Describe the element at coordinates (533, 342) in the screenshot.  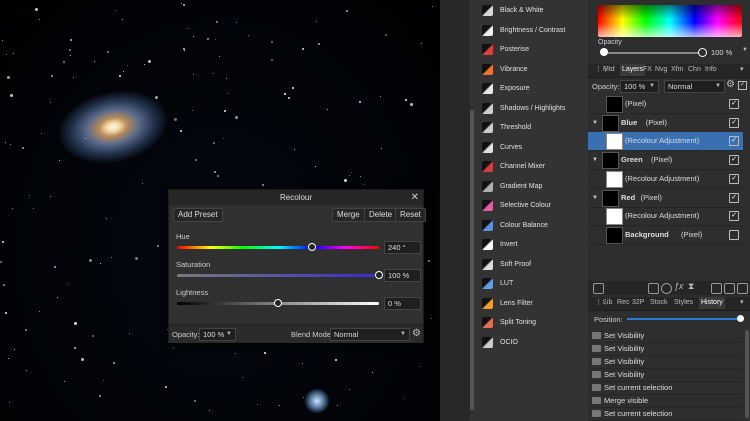
I see `adjustment-item: OCIO` at that location.